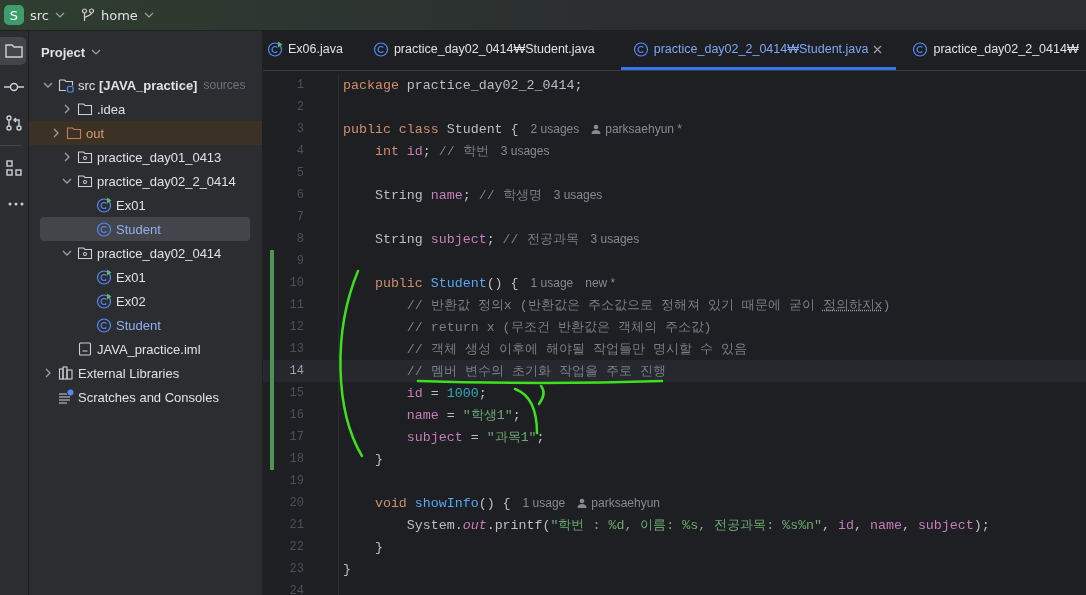  Describe the element at coordinates (997, 50) in the screenshot. I see `editor-tab: practice_day02_2_0414₩` at that location.